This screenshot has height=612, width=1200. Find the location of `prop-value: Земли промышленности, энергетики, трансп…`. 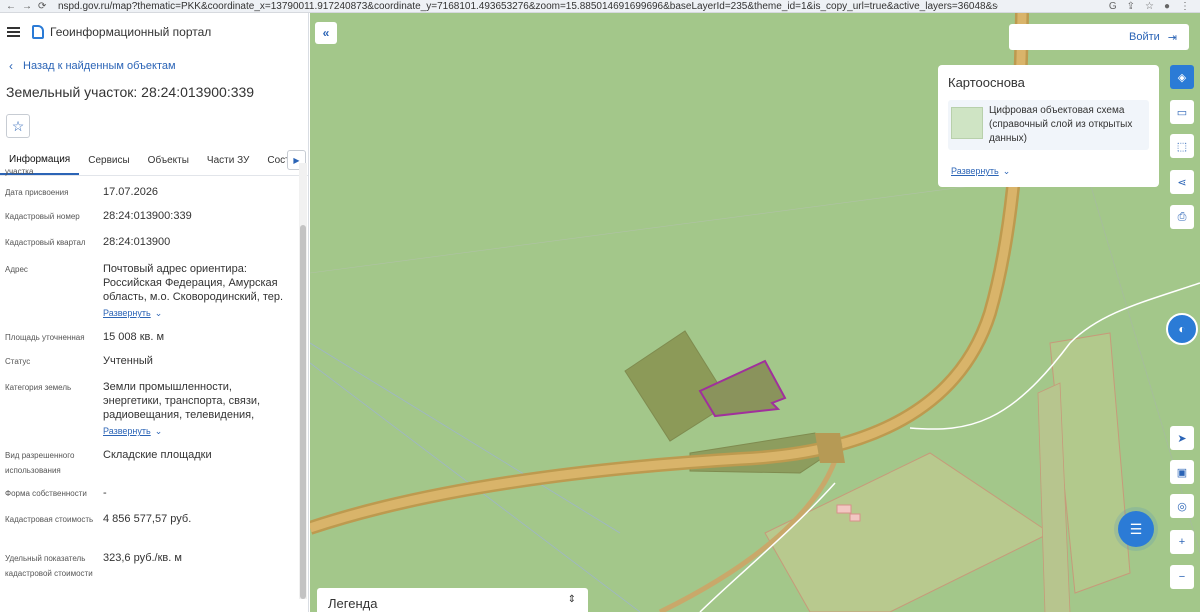

prop-value: Земли промышленности, энергетики, трансп… is located at coordinates (182, 401).